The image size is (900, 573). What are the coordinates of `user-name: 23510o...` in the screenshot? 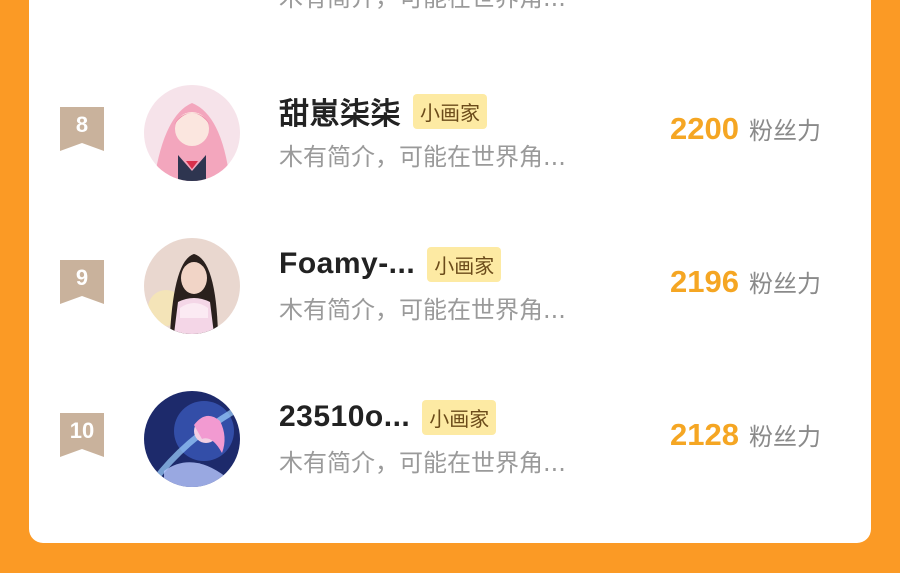 It's located at (344, 417).